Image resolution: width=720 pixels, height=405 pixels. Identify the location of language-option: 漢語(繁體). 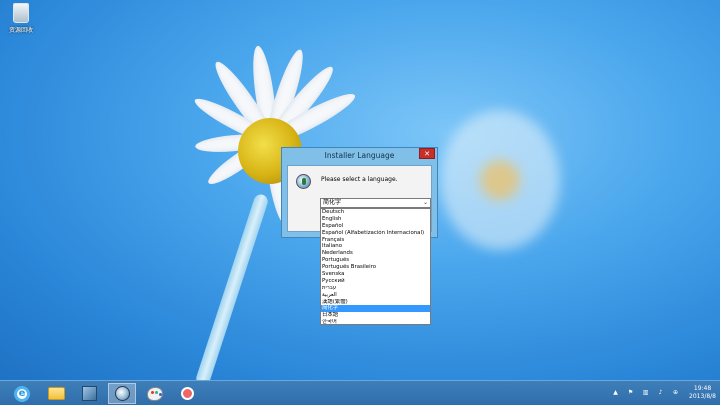
(375, 302).